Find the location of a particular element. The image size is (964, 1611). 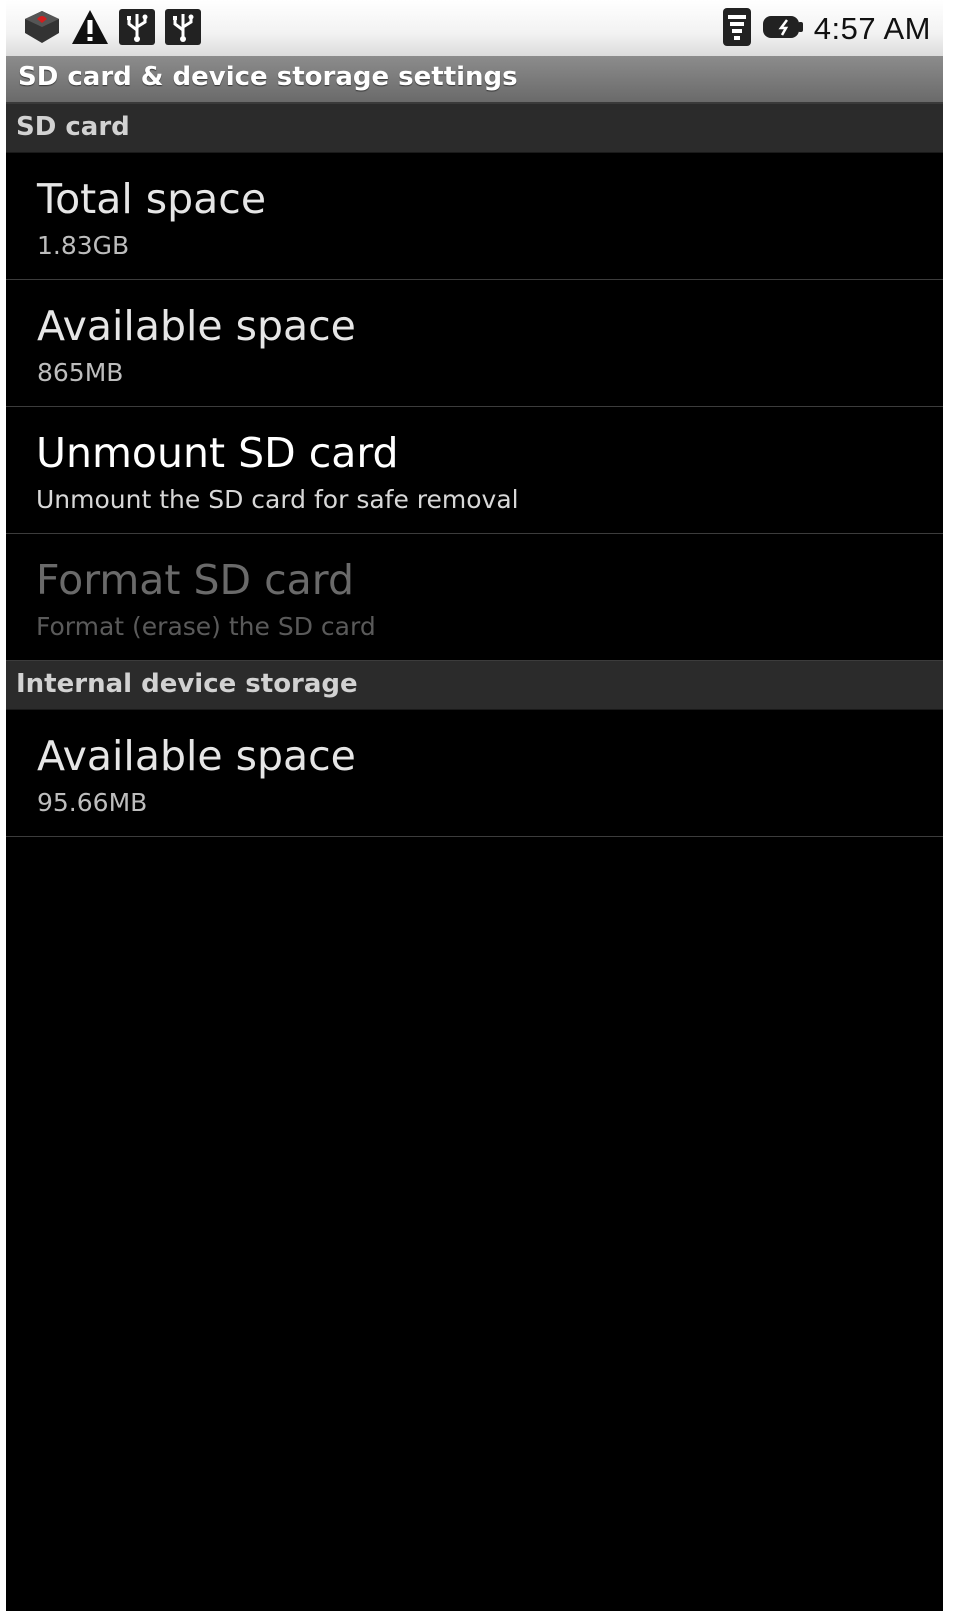

system-icons: 4:57 AM is located at coordinates (821, 29).